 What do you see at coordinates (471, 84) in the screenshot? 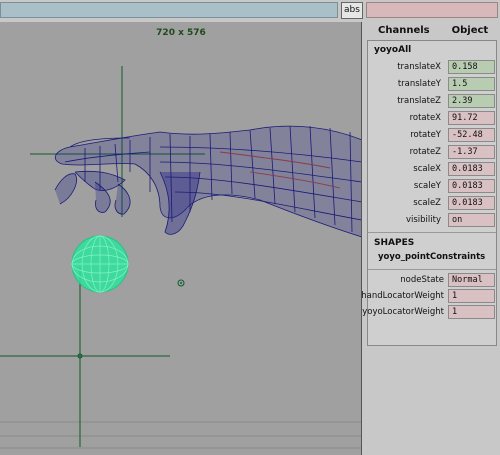
I see `attribute-value: 1.5` at bounding box center [471, 84].